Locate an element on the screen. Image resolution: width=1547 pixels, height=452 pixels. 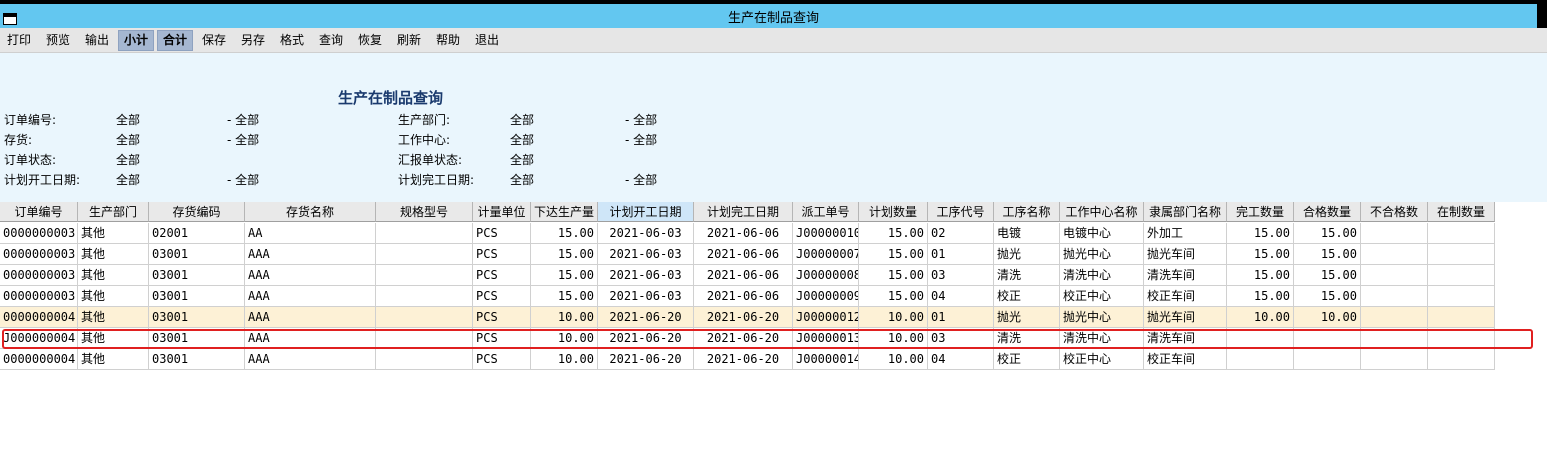
cell-dispatch-no: J00000012 is located at coordinates (826, 317).